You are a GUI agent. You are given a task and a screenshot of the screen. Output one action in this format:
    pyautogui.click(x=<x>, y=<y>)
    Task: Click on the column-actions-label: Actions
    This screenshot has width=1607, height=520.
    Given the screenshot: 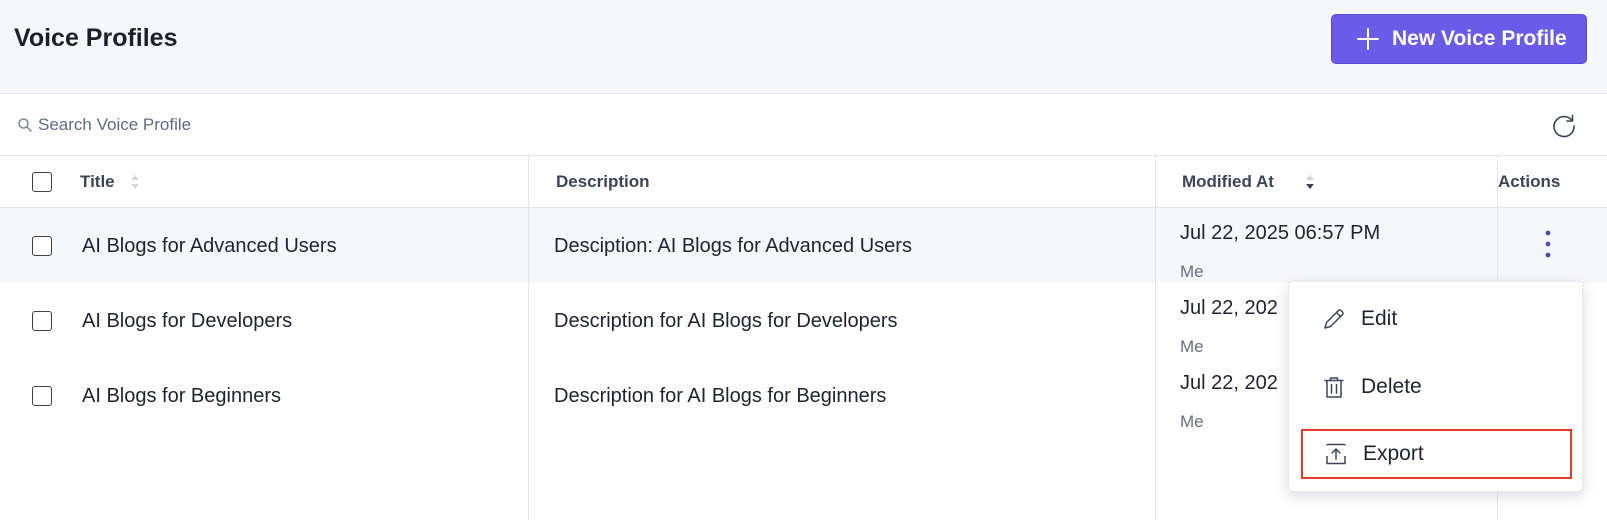 What is the action you would take?
    pyautogui.click(x=1529, y=181)
    